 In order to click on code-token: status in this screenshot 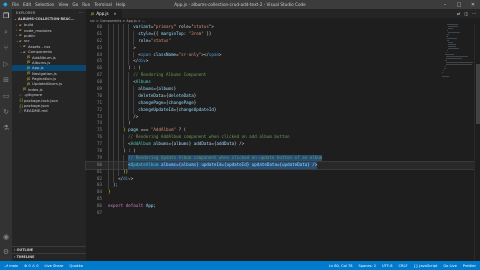, I will do `click(201, 26)`.